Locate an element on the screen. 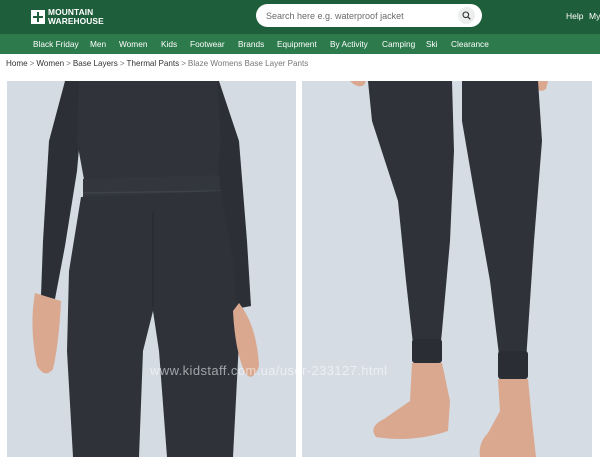  watermark-text: www.kidstaff.com.ua/user-233127.html is located at coordinates (269, 370).